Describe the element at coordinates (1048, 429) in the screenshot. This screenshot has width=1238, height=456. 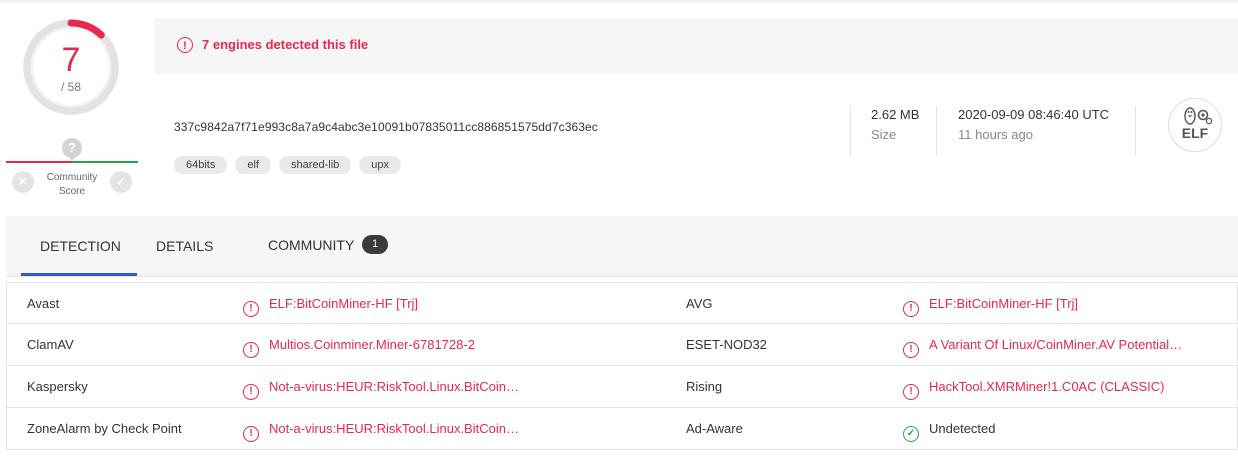
I see `detection-result: ✓ Undetected` at that location.